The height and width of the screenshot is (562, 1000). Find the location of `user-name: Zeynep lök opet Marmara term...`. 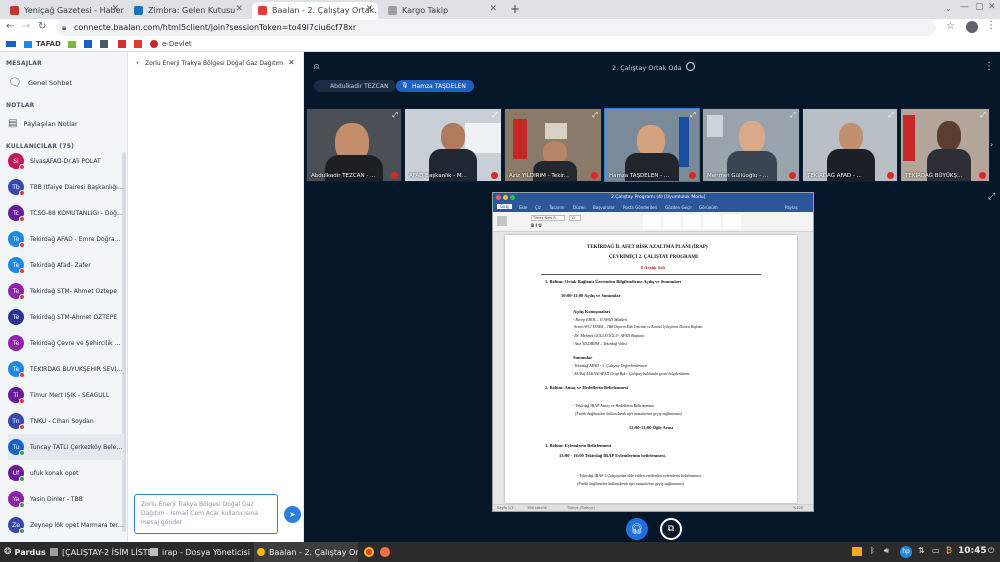

user-name: Zeynep lök opet Marmara term... is located at coordinates (77, 525).